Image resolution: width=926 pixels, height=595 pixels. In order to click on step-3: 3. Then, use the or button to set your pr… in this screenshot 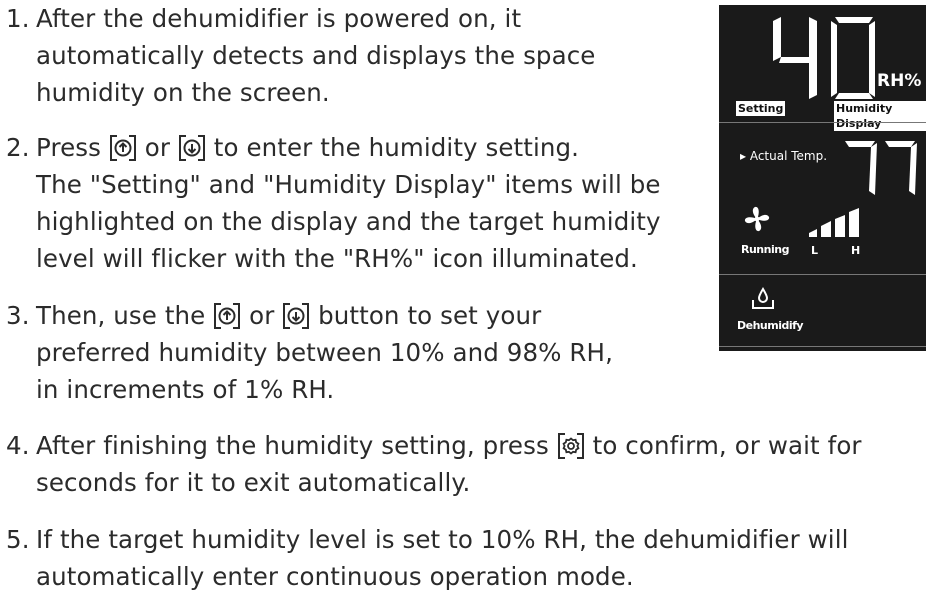, I will do `click(306, 352)`.